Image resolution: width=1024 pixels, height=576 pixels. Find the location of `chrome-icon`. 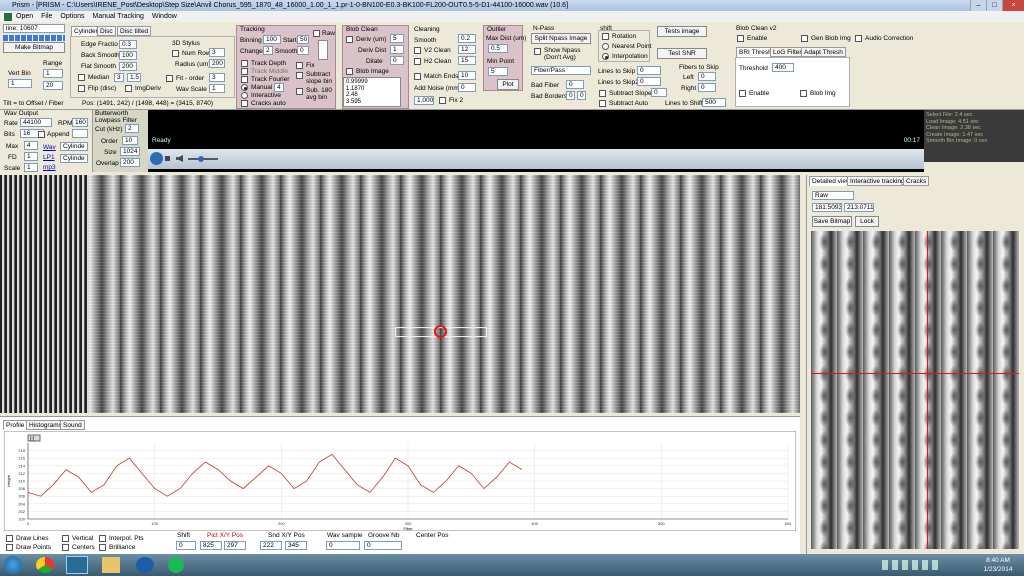

chrome-icon is located at coordinates (45, 565).